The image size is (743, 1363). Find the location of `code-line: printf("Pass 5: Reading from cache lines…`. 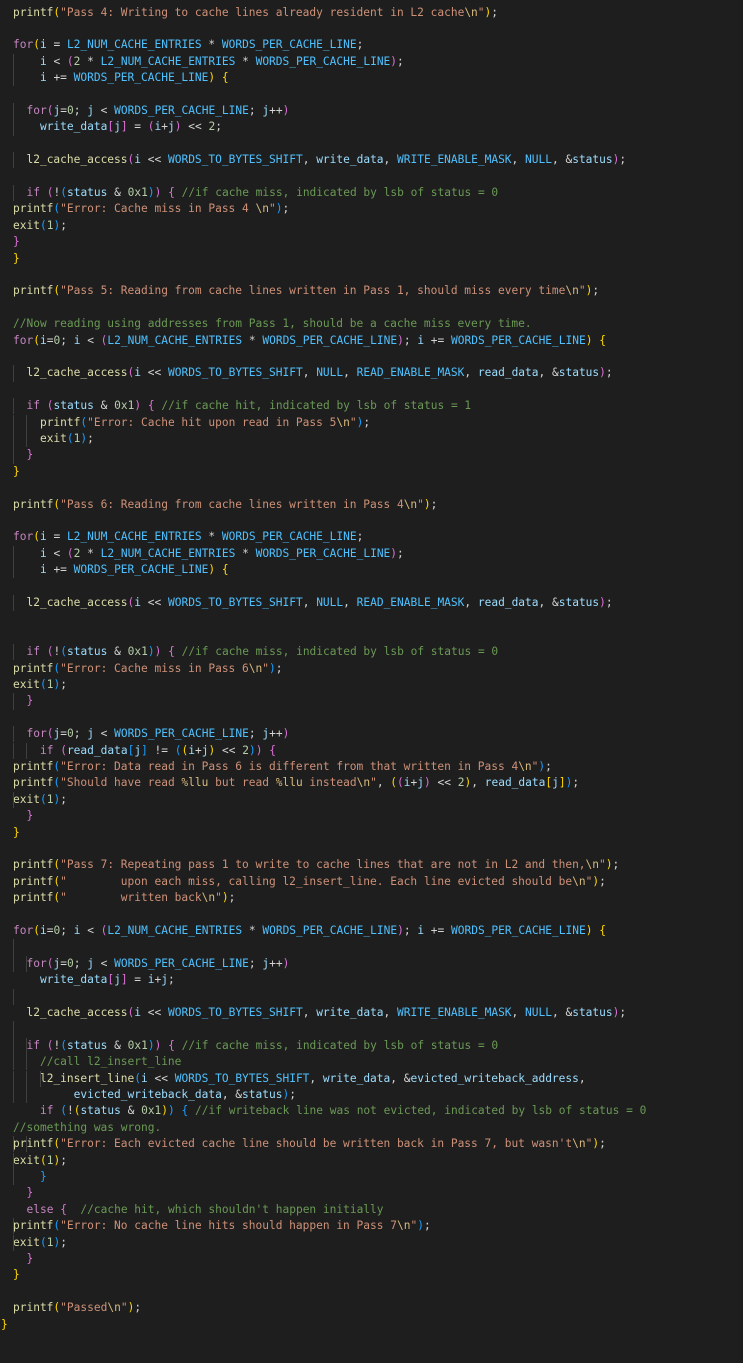

code-line: printf("Pass 5: Reading from cache lines… is located at coordinates (371, 291).